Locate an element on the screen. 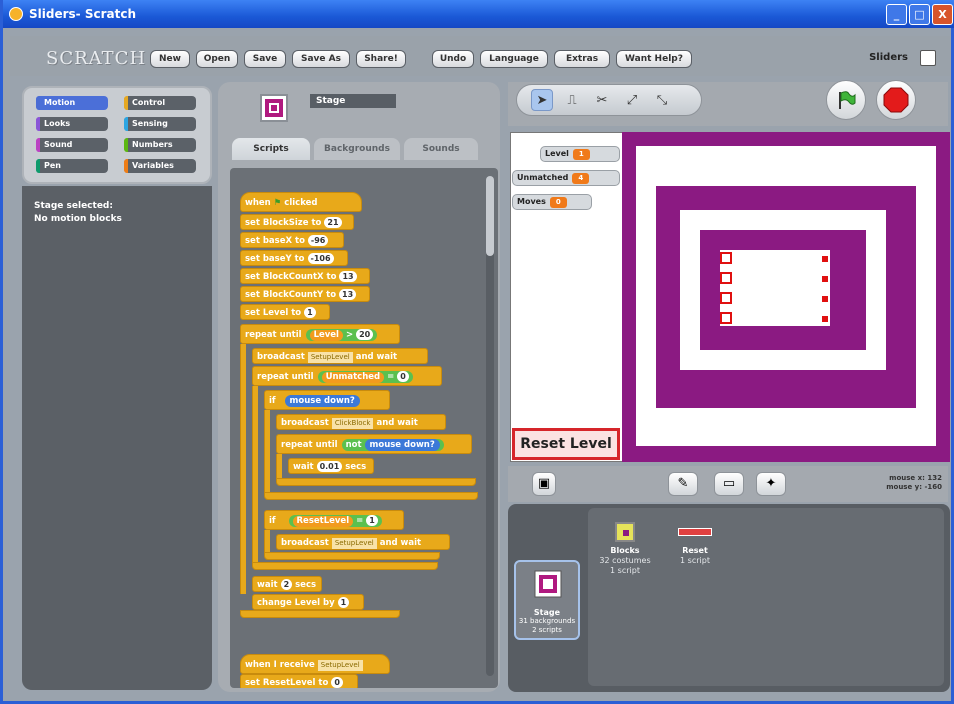 The height and width of the screenshot is (704, 954). repeat-until-level-block: repeat until Level >20 is located at coordinates (320, 334).